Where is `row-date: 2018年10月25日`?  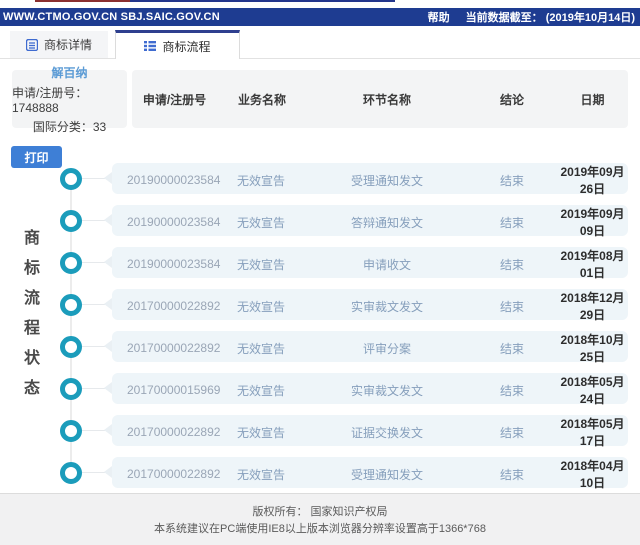
row-date: 2018年10月25日 is located at coordinates (592, 348).